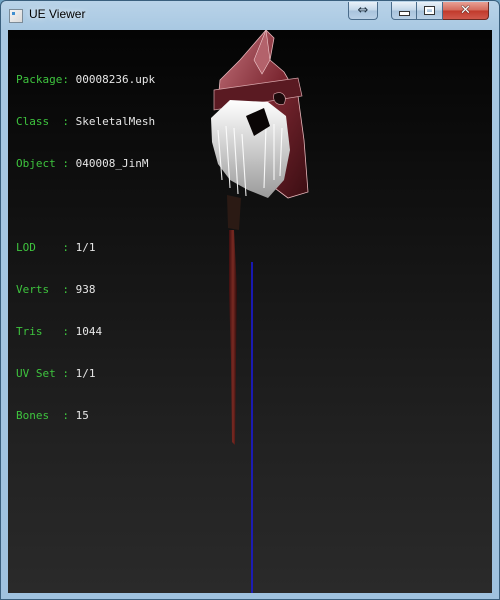  Describe the element at coordinates (250, 16) in the screenshot. I see `title-bar: UE Viewer ⇔ ✕` at that location.